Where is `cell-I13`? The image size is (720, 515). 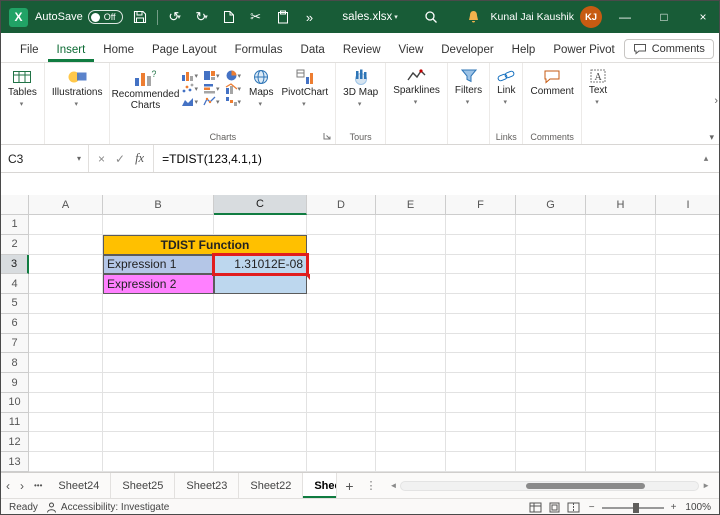
cell-I13 is located at coordinates (687, 462).